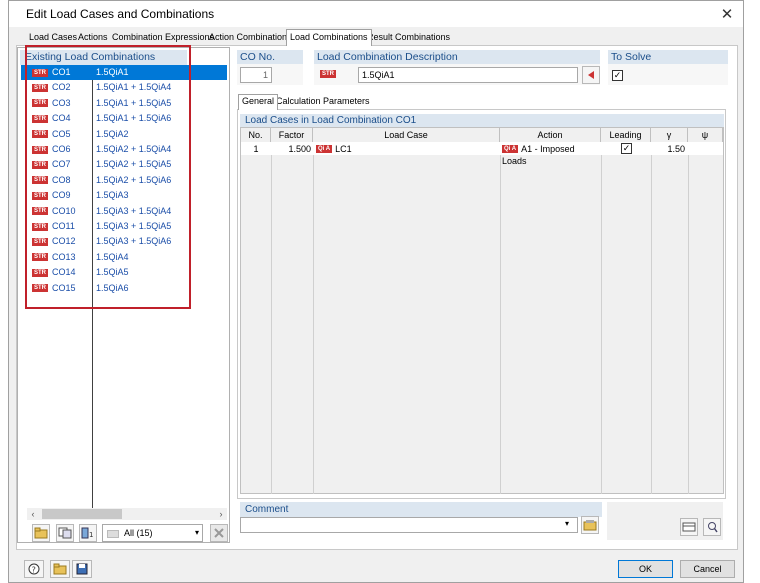  Describe the element at coordinates (482, 120) in the screenshot. I see `table-title: Load Cases in Load Combination CO1` at that location.